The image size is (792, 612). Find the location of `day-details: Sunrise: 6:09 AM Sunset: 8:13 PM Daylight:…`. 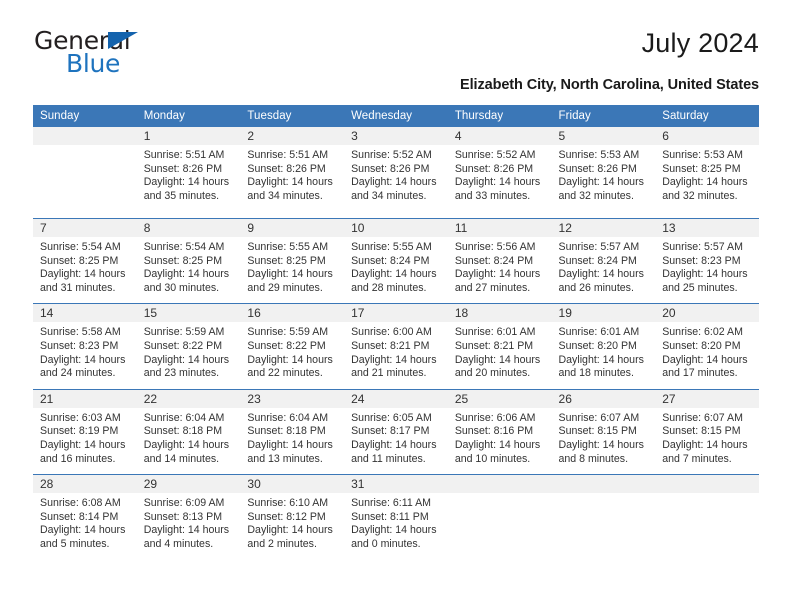

day-details: Sunrise: 6:09 AM Sunset: 8:13 PM Daylight:… is located at coordinates (189, 526).